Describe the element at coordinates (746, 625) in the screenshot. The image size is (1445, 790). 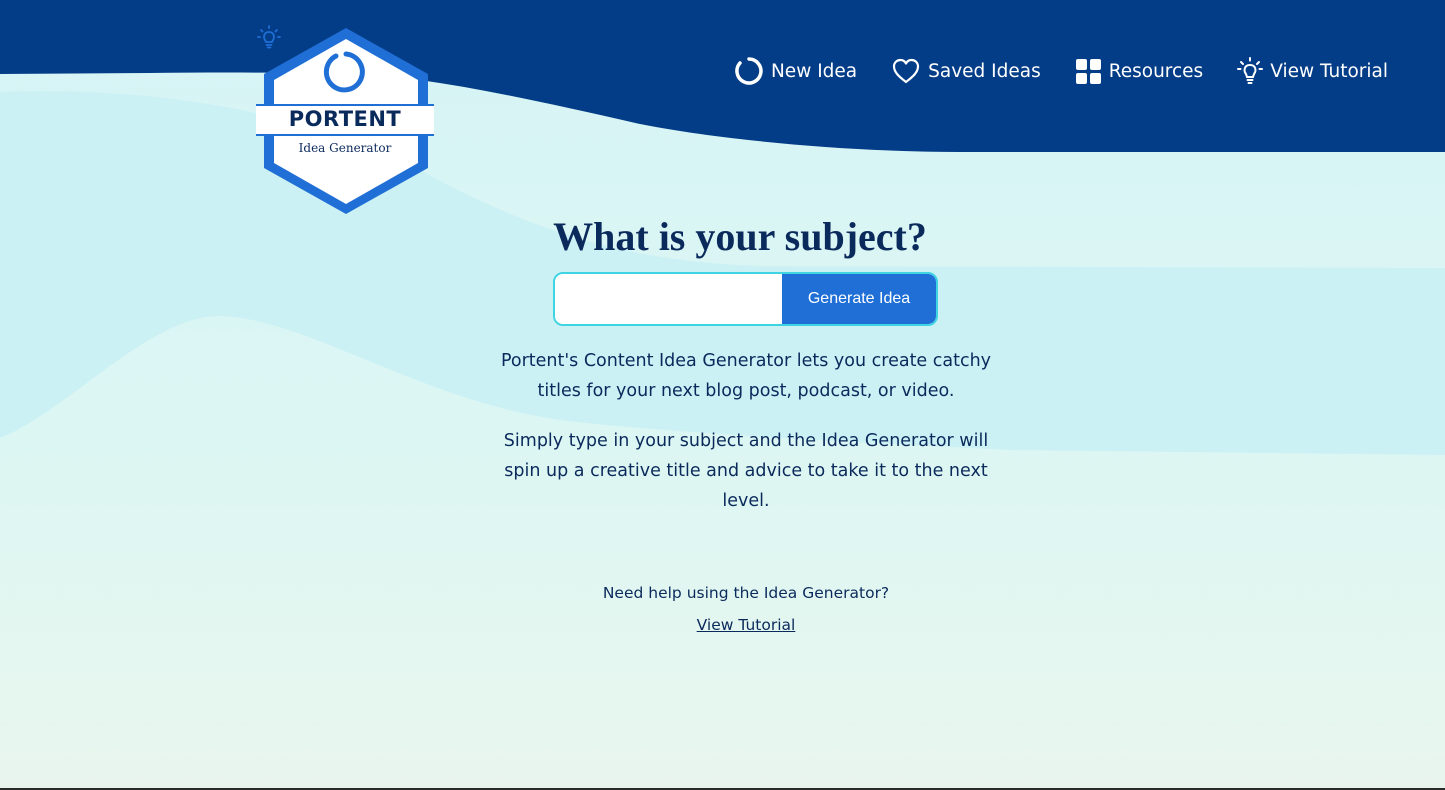
I see `view-tutorial-link: View Tutorial` at that location.